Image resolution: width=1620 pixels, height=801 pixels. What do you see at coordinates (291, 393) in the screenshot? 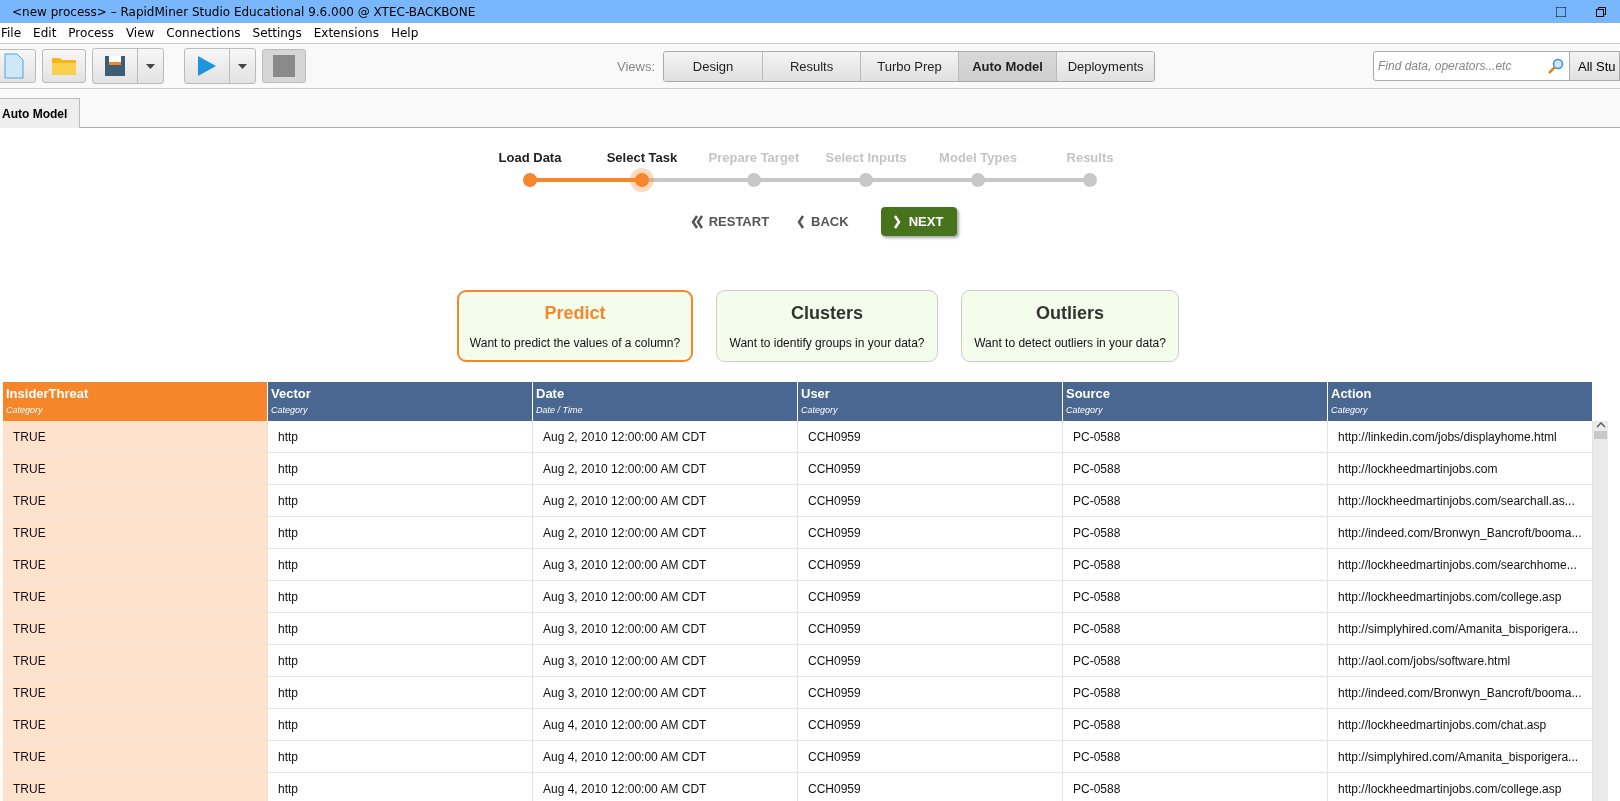
I see `column-name: Vector` at bounding box center [291, 393].